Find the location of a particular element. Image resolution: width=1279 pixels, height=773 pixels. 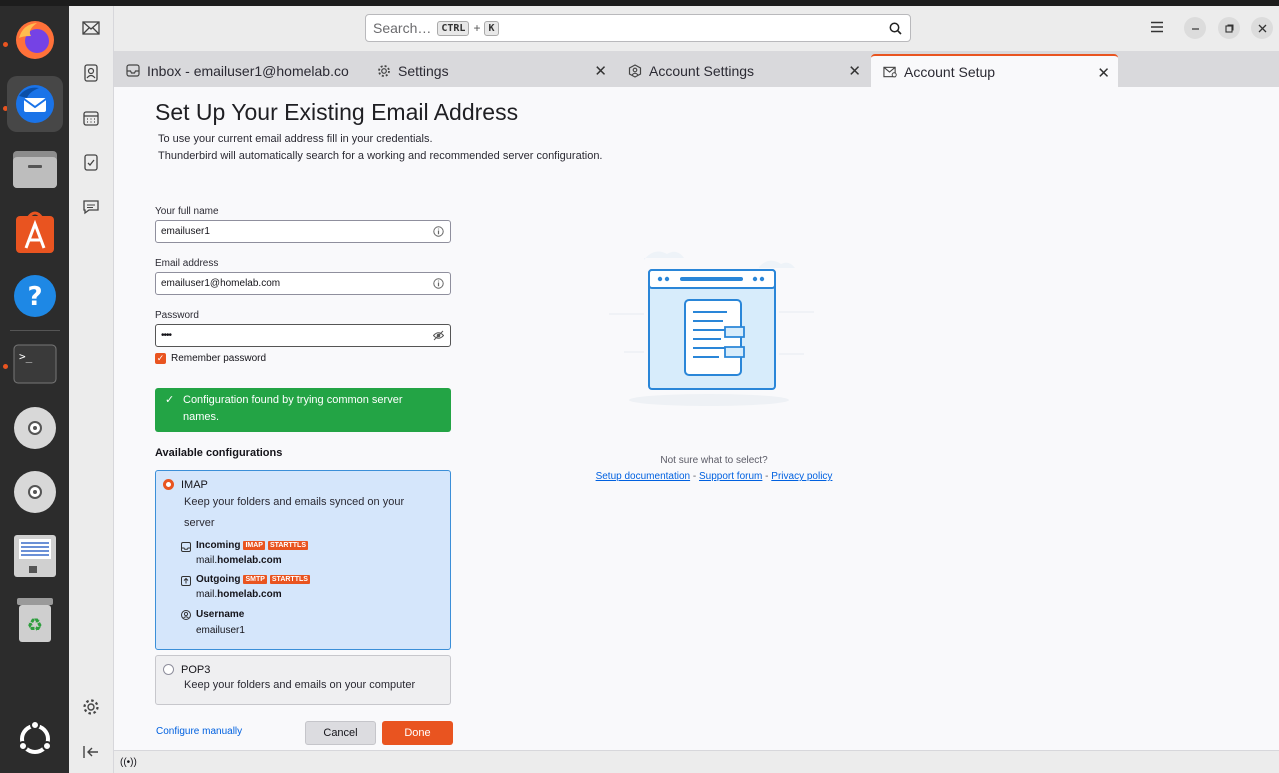

files-icon is located at coordinates (35, 168).